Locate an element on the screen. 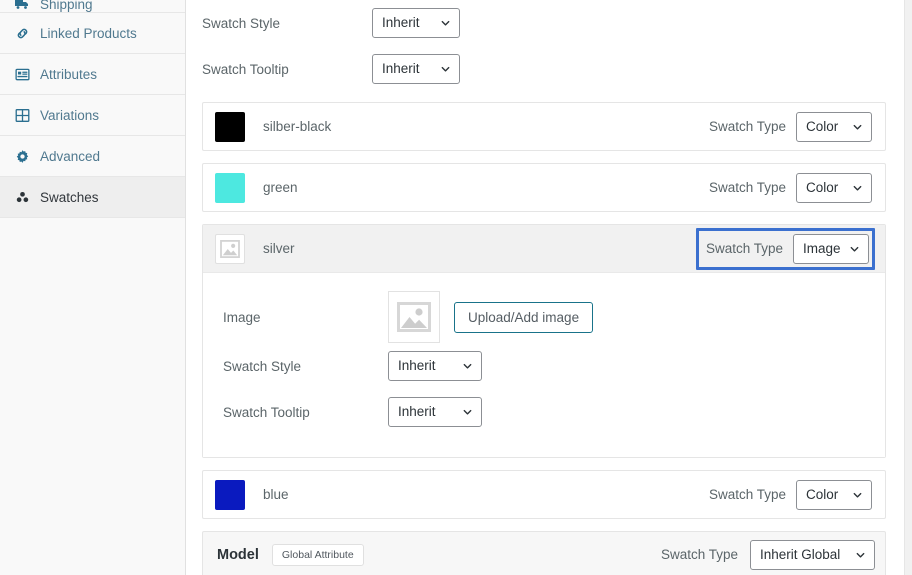  swatch-row: green Swatch Type Color is located at coordinates (544, 187).